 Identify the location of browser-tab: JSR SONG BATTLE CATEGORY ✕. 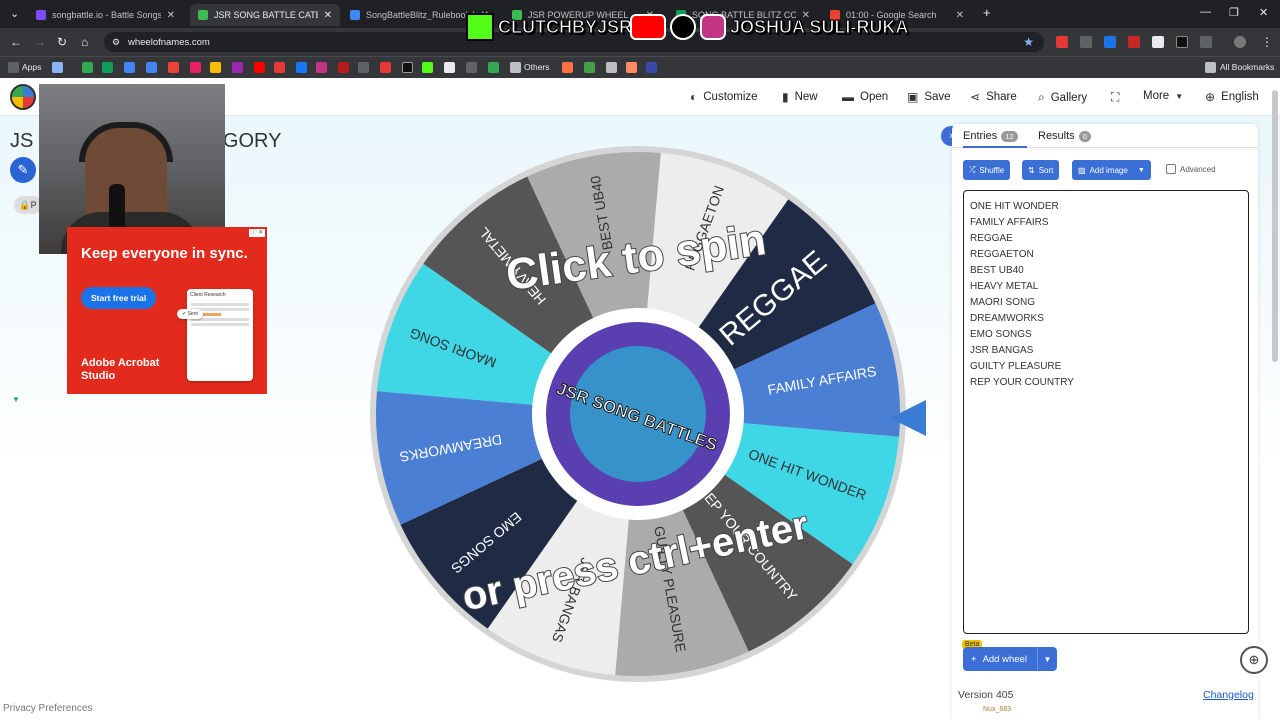
(265, 15).